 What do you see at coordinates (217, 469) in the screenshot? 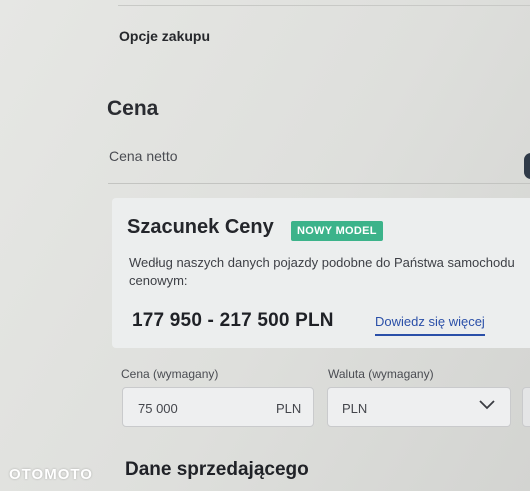
I see `seller-section-title: Dane sprzedającego` at bounding box center [217, 469].